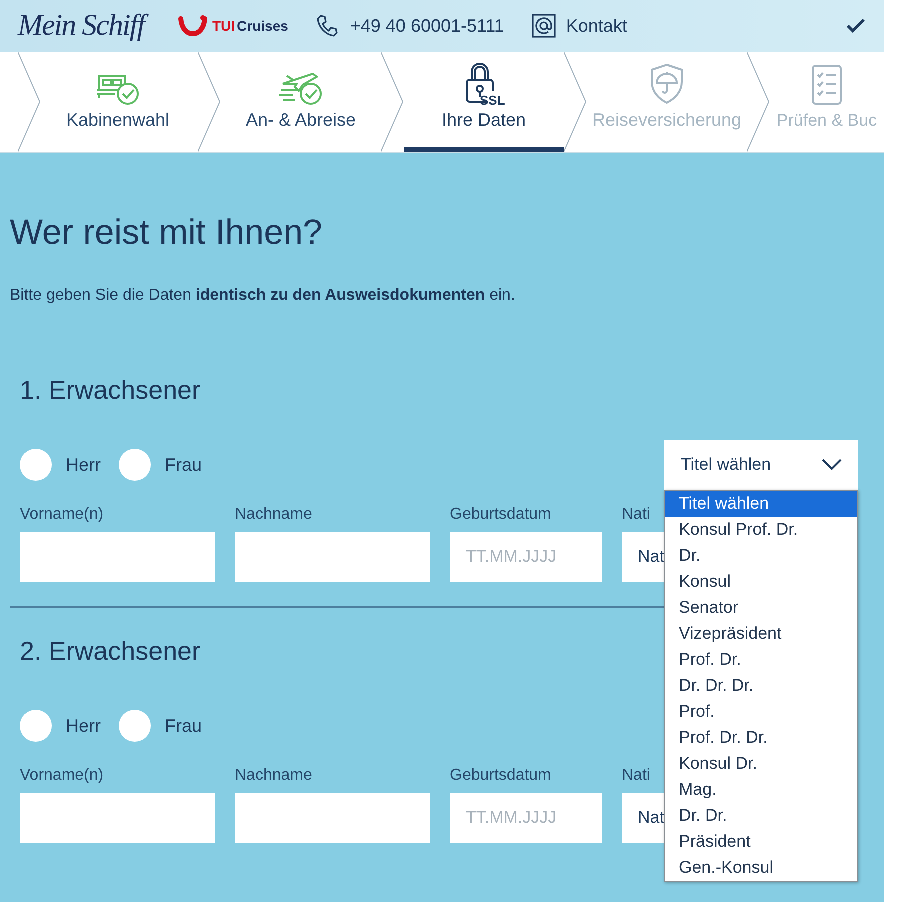 The image size is (915, 902). I want to click on dropdown-option: Dr., so click(761, 556).